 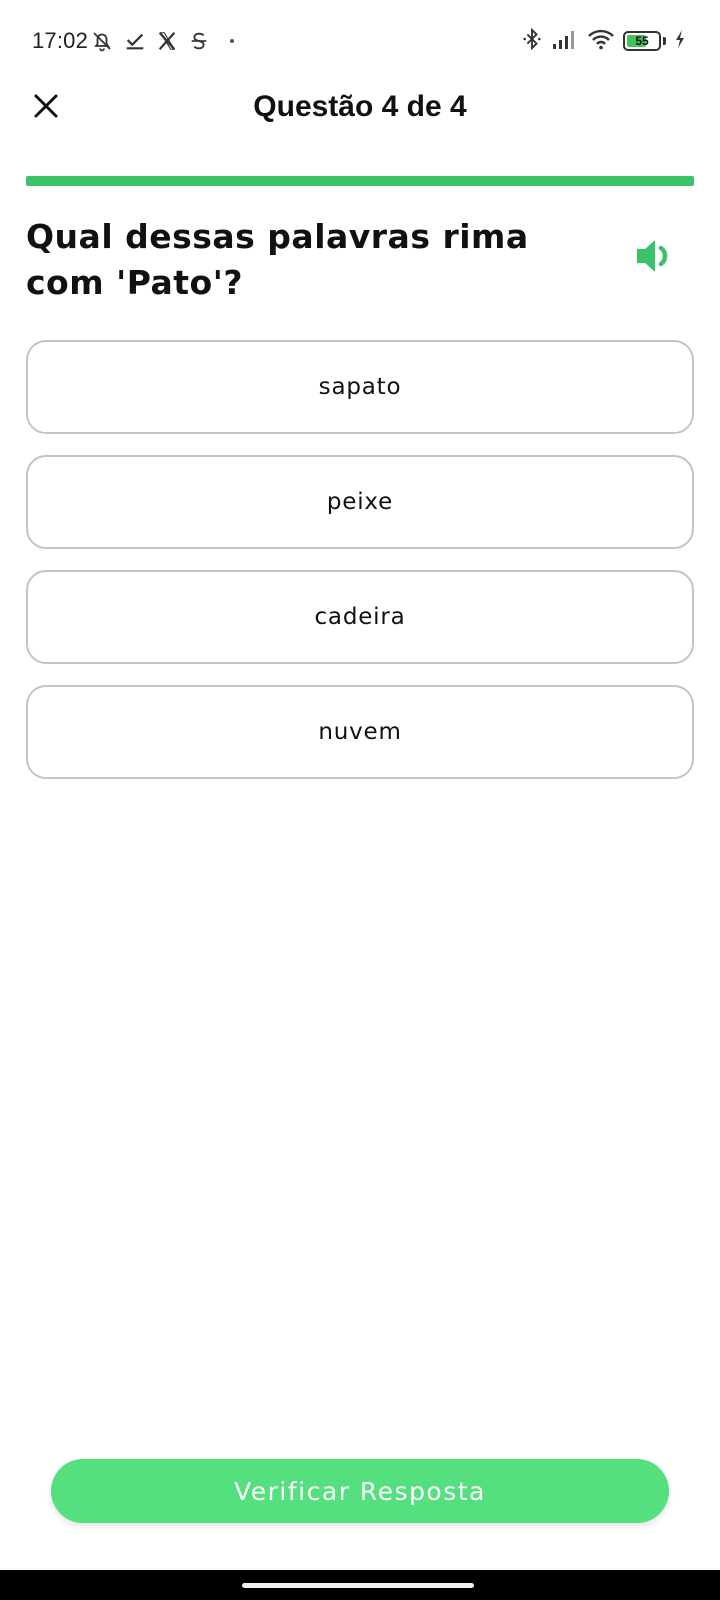 I want to click on answer-option: sapato, so click(x=360, y=387).